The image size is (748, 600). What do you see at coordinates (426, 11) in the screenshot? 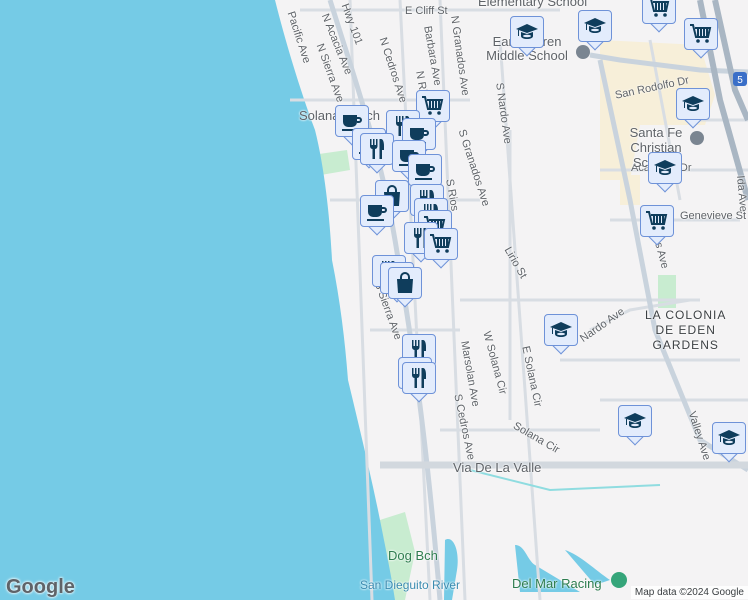
I see `street-label: E Cliff St` at bounding box center [426, 11].